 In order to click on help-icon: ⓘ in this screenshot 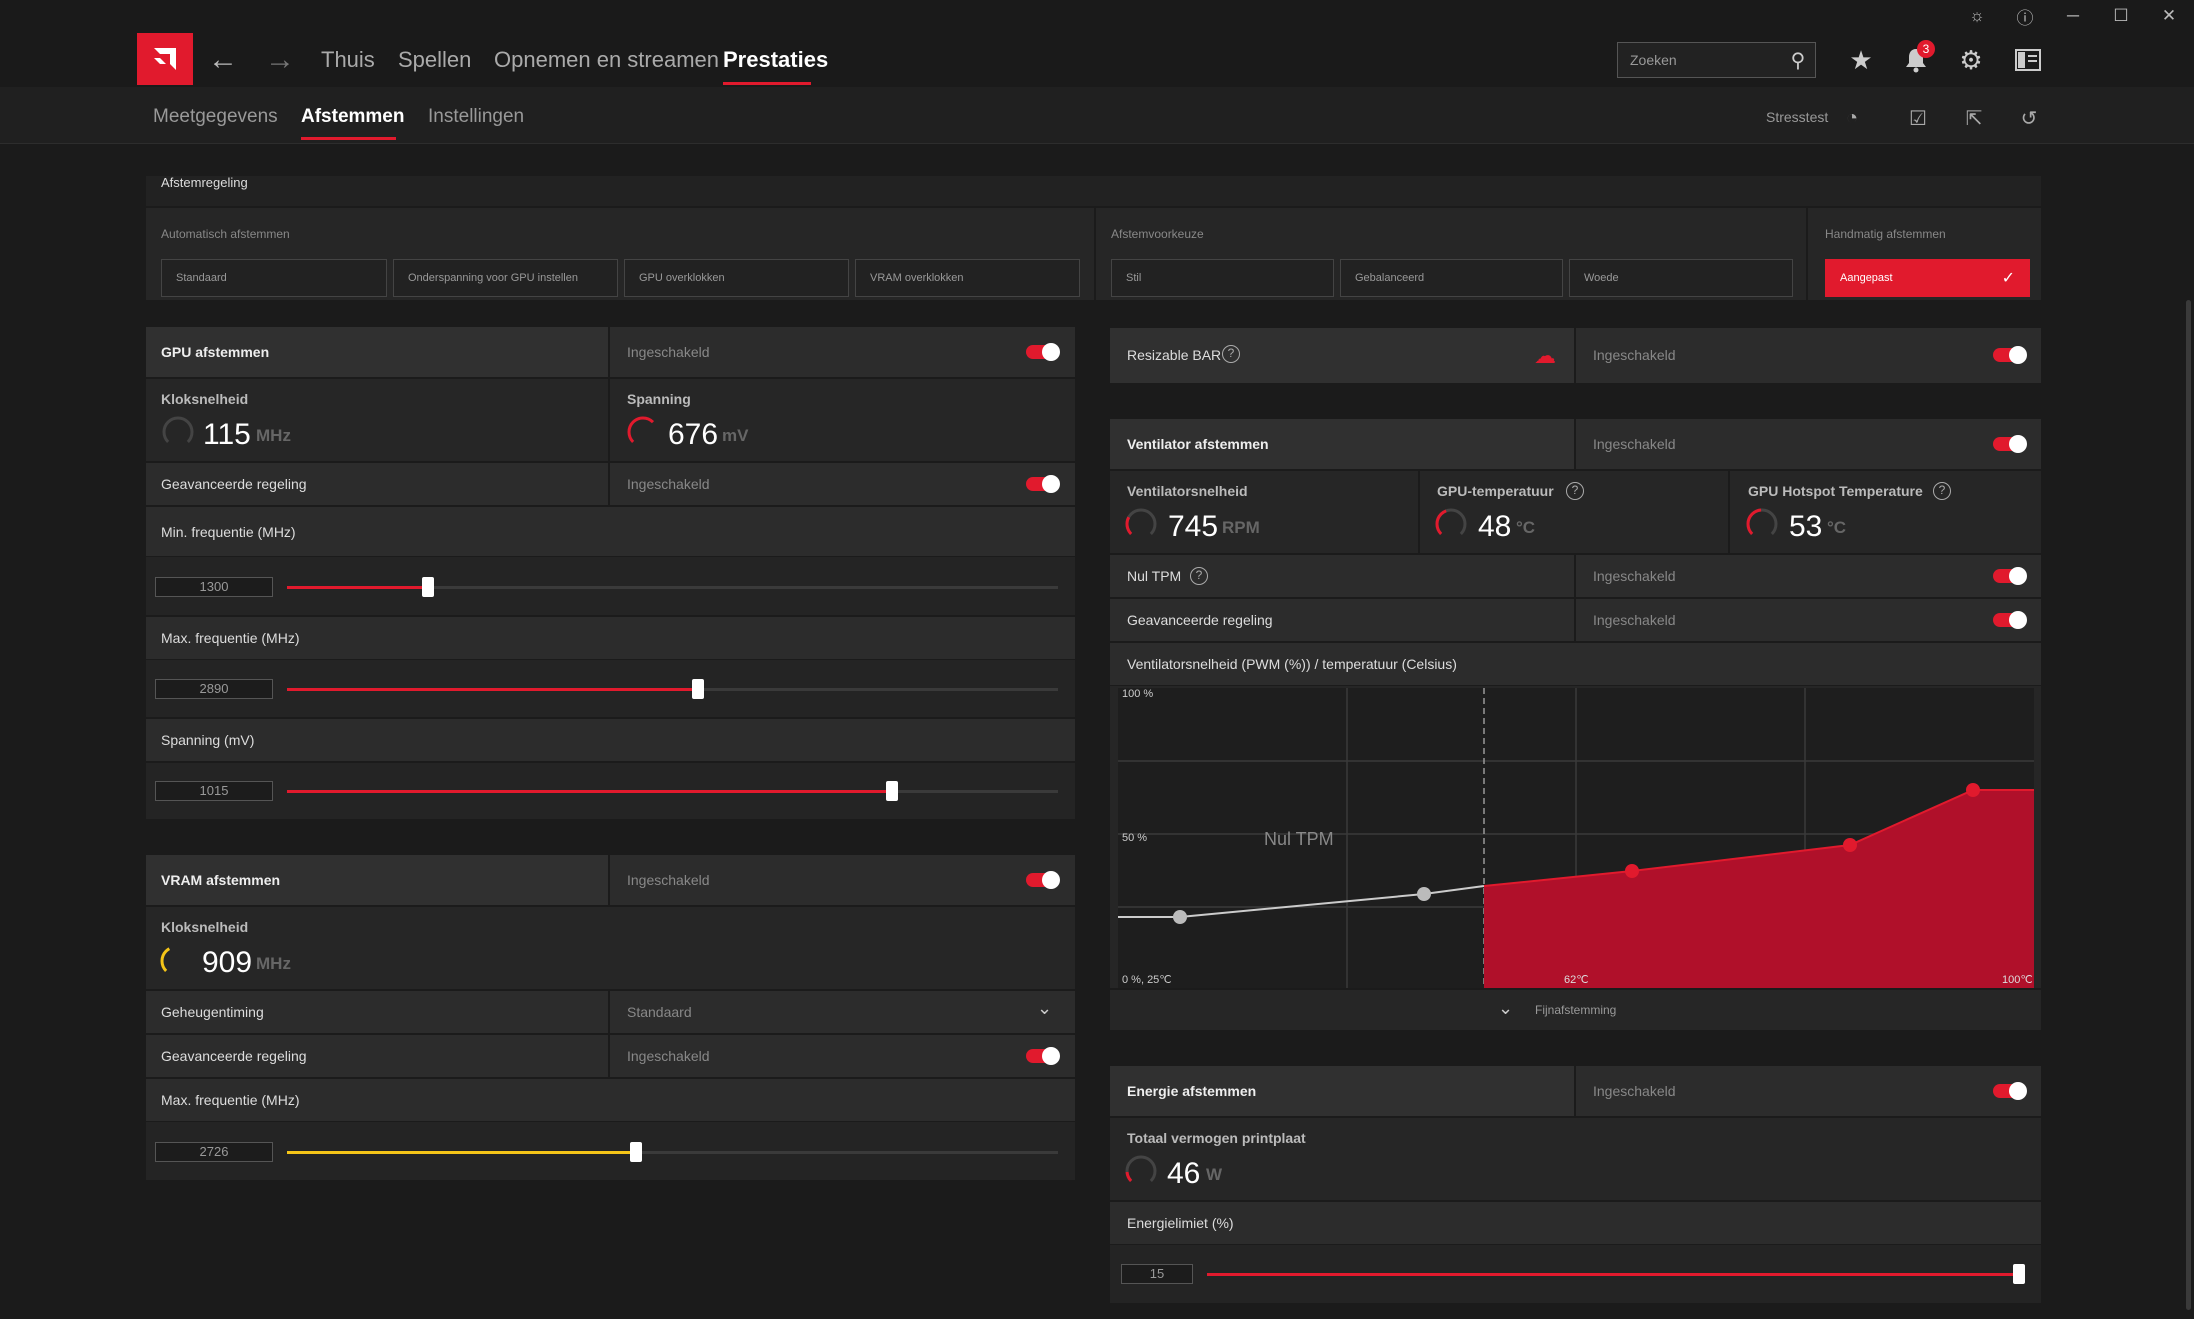, I will do `click(2025, 16)`.